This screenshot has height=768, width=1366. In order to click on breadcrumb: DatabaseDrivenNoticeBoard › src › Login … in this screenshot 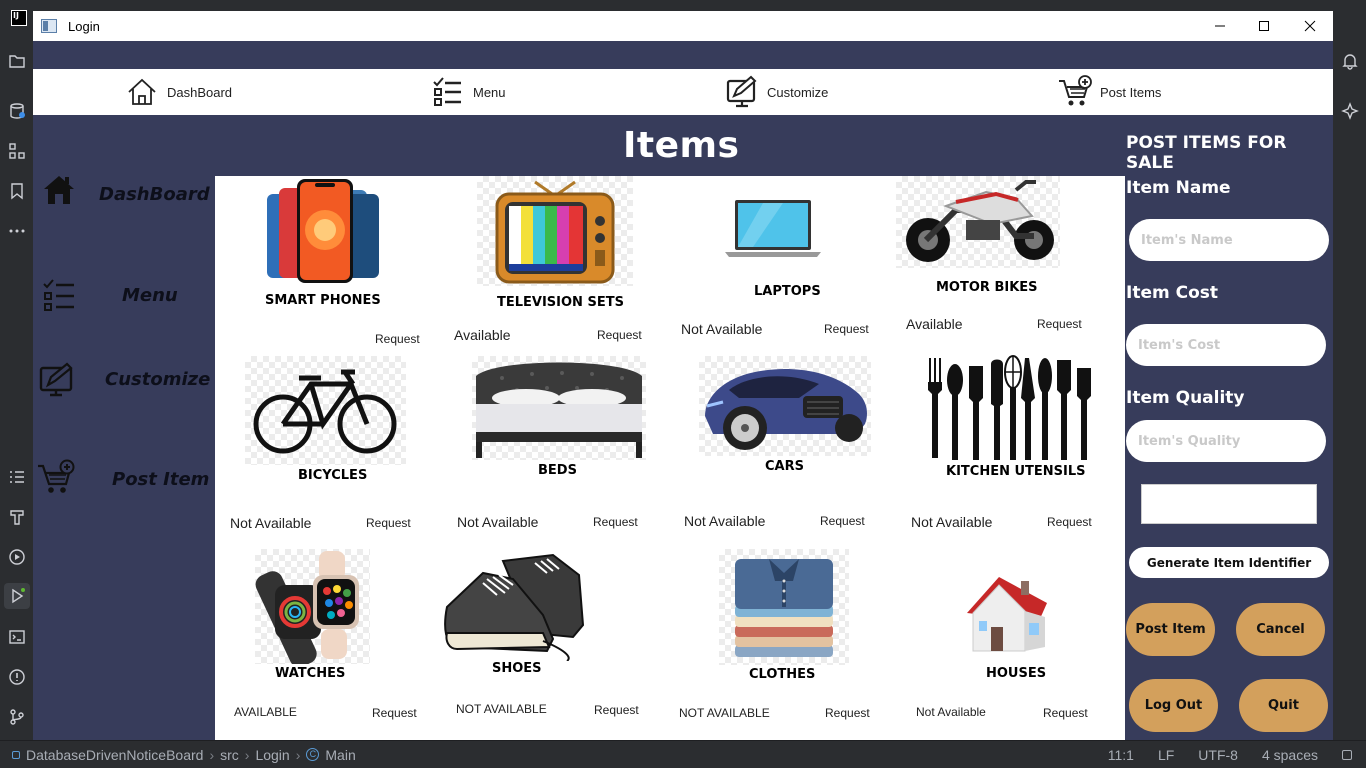, I will do `click(178, 755)`.